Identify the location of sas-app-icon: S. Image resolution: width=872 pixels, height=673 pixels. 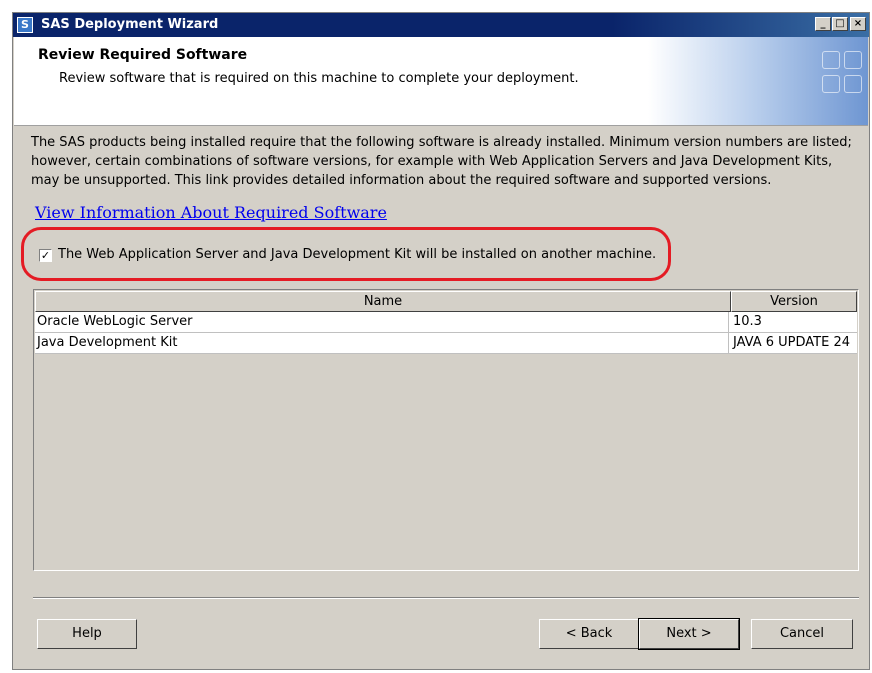
(25, 25).